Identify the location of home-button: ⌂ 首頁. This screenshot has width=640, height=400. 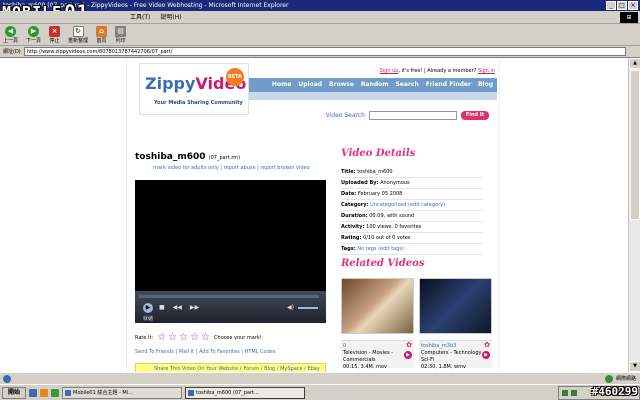
(102, 34).